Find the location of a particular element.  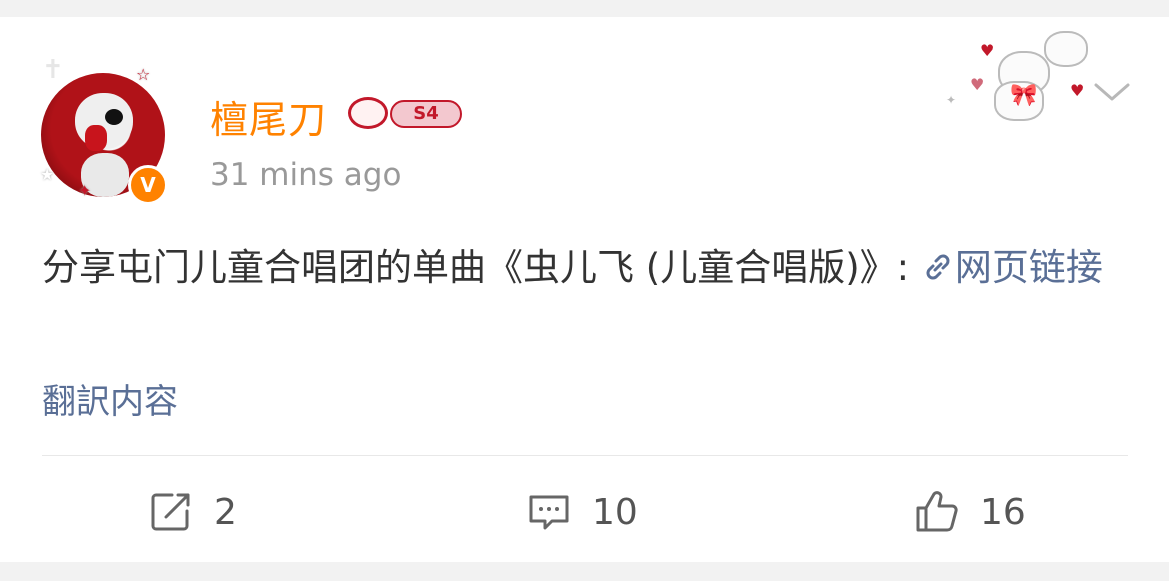

comment-button: 10 is located at coordinates (582, 512).